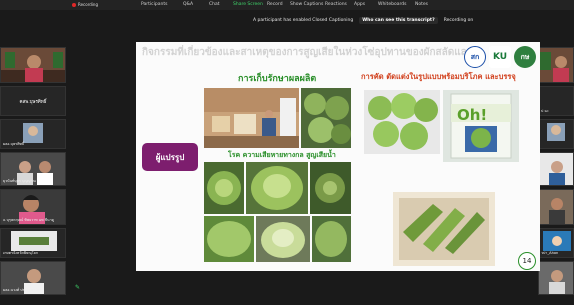  Describe the element at coordinates (33, 207) in the screenshot. I see `video-tile: ฉ บุรุษกฤษณ์ ทิพยวาท ฉพ ขีนาดู` at that location.